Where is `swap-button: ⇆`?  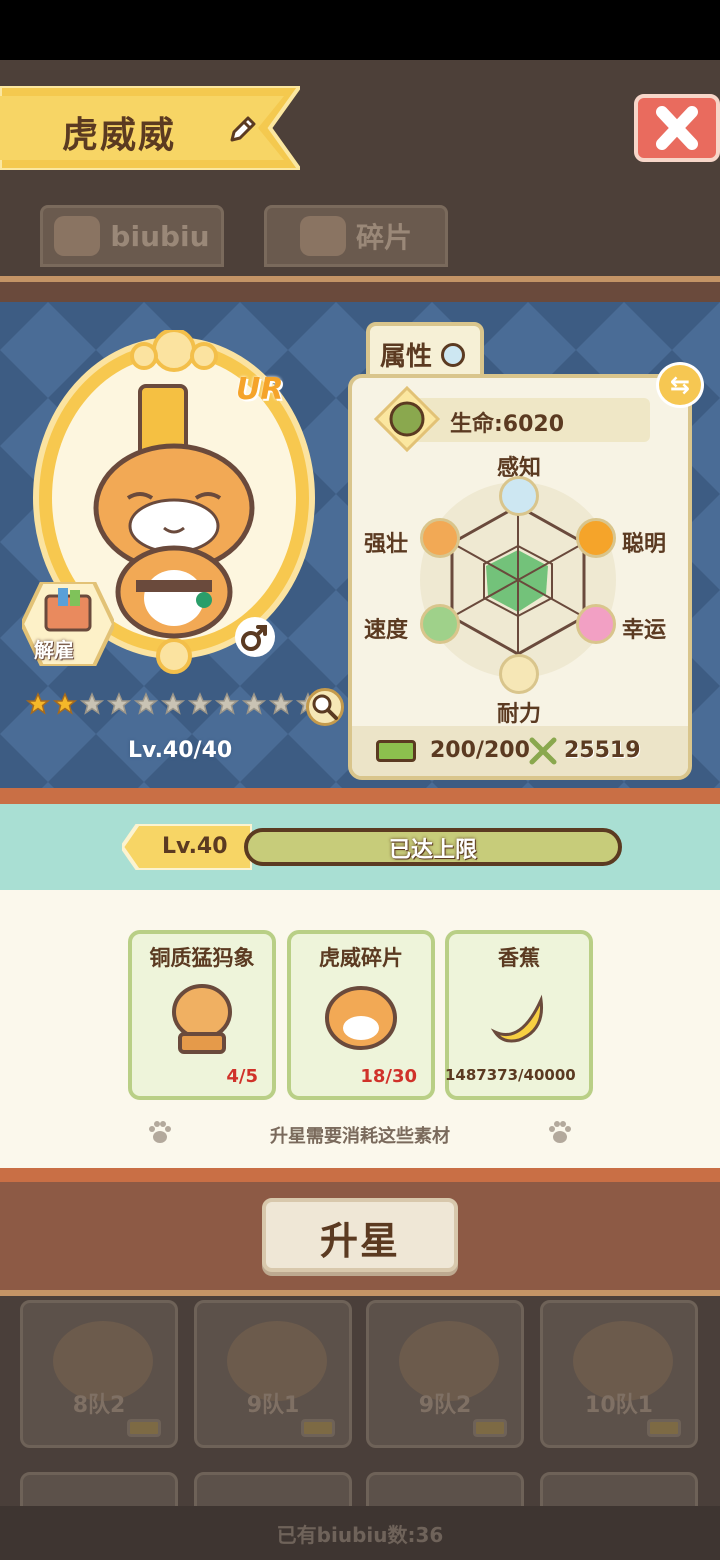 swap-button: ⇆ is located at coordinates (680, 385).